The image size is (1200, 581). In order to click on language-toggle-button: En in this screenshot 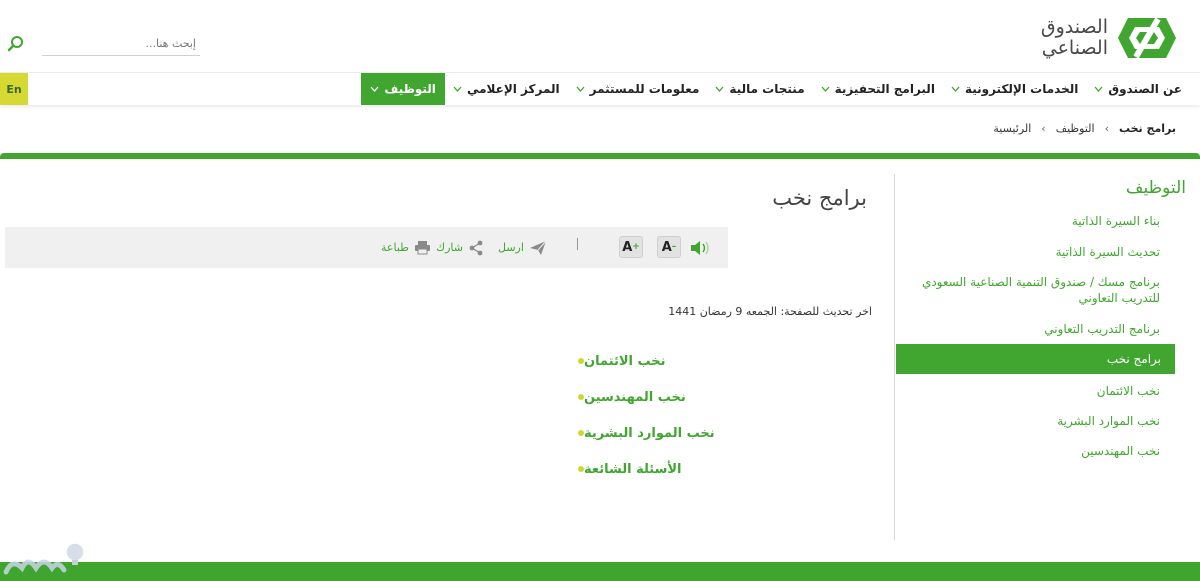, I will do `click(14, 89)`.